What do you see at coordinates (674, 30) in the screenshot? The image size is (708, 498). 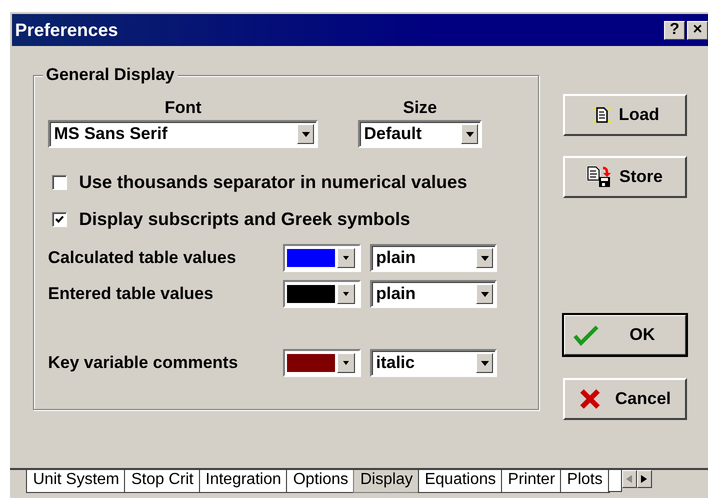 I see `help-button: ?` at bounding box center [674, 30].